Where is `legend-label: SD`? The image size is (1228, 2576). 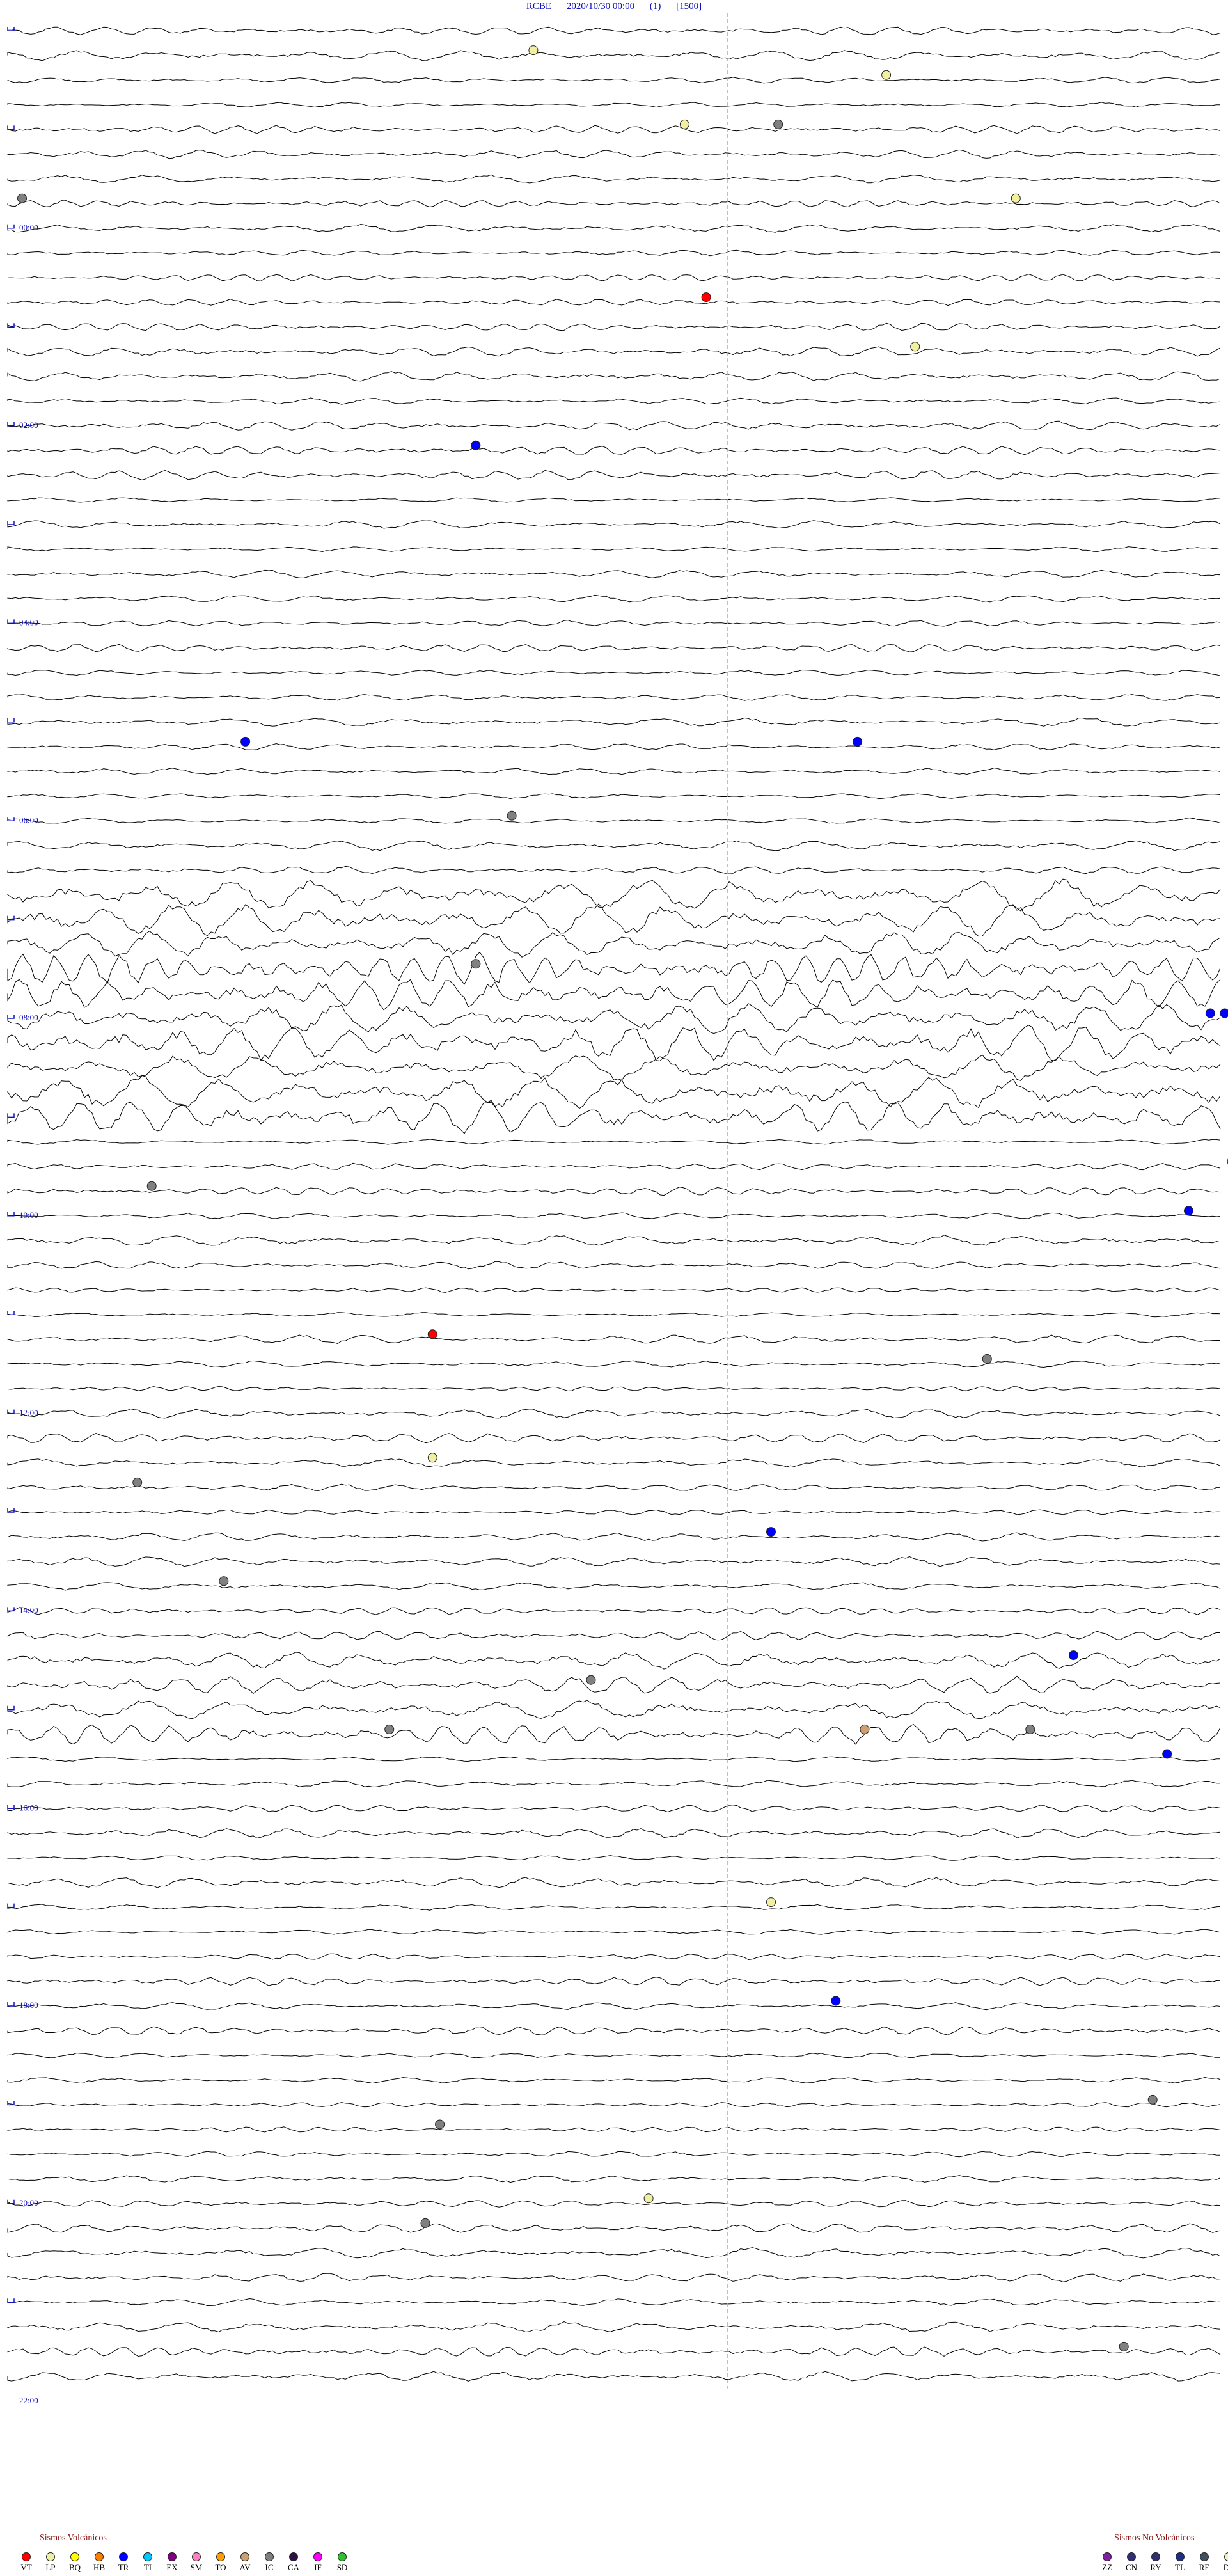
legend-label: SD is located at coordinates (342, 2567).